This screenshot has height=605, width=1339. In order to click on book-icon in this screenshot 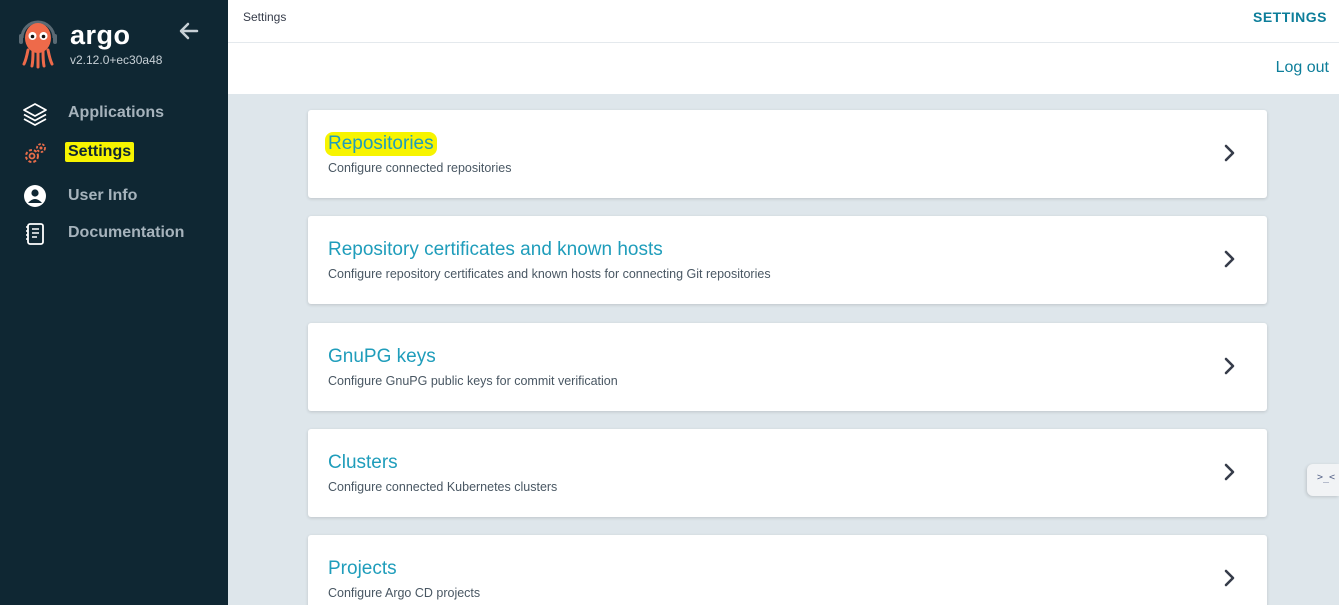, I will do `click(35, 234)`.